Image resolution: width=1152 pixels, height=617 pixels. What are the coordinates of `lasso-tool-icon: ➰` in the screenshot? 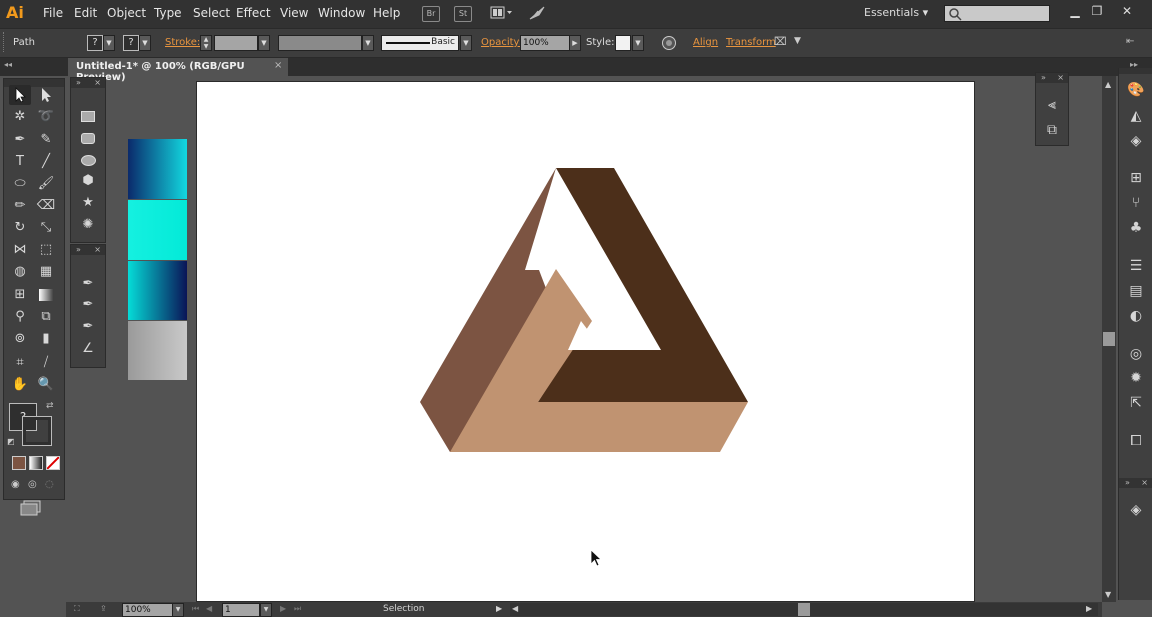 It's located at (46, 117).